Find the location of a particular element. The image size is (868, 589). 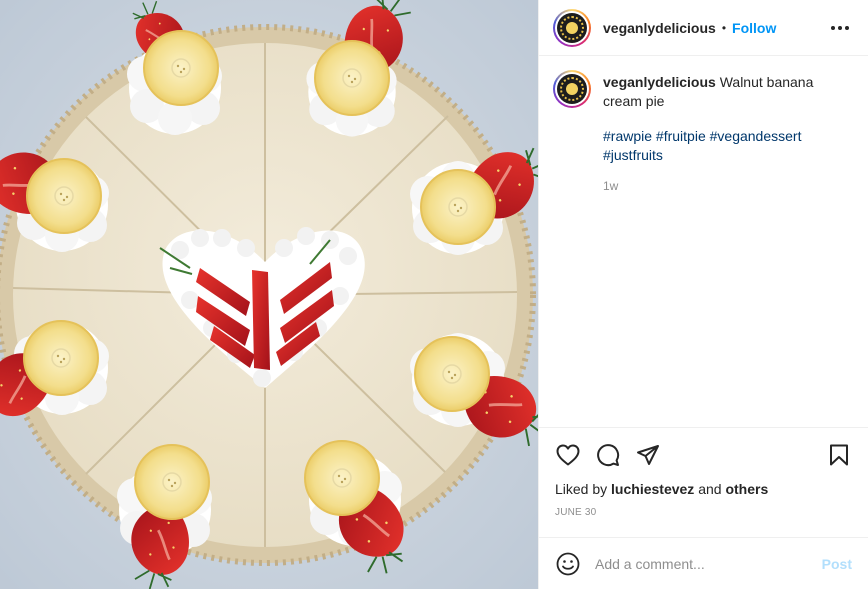

hashtag-link: #justfruits is located at coordinates (633, 155).